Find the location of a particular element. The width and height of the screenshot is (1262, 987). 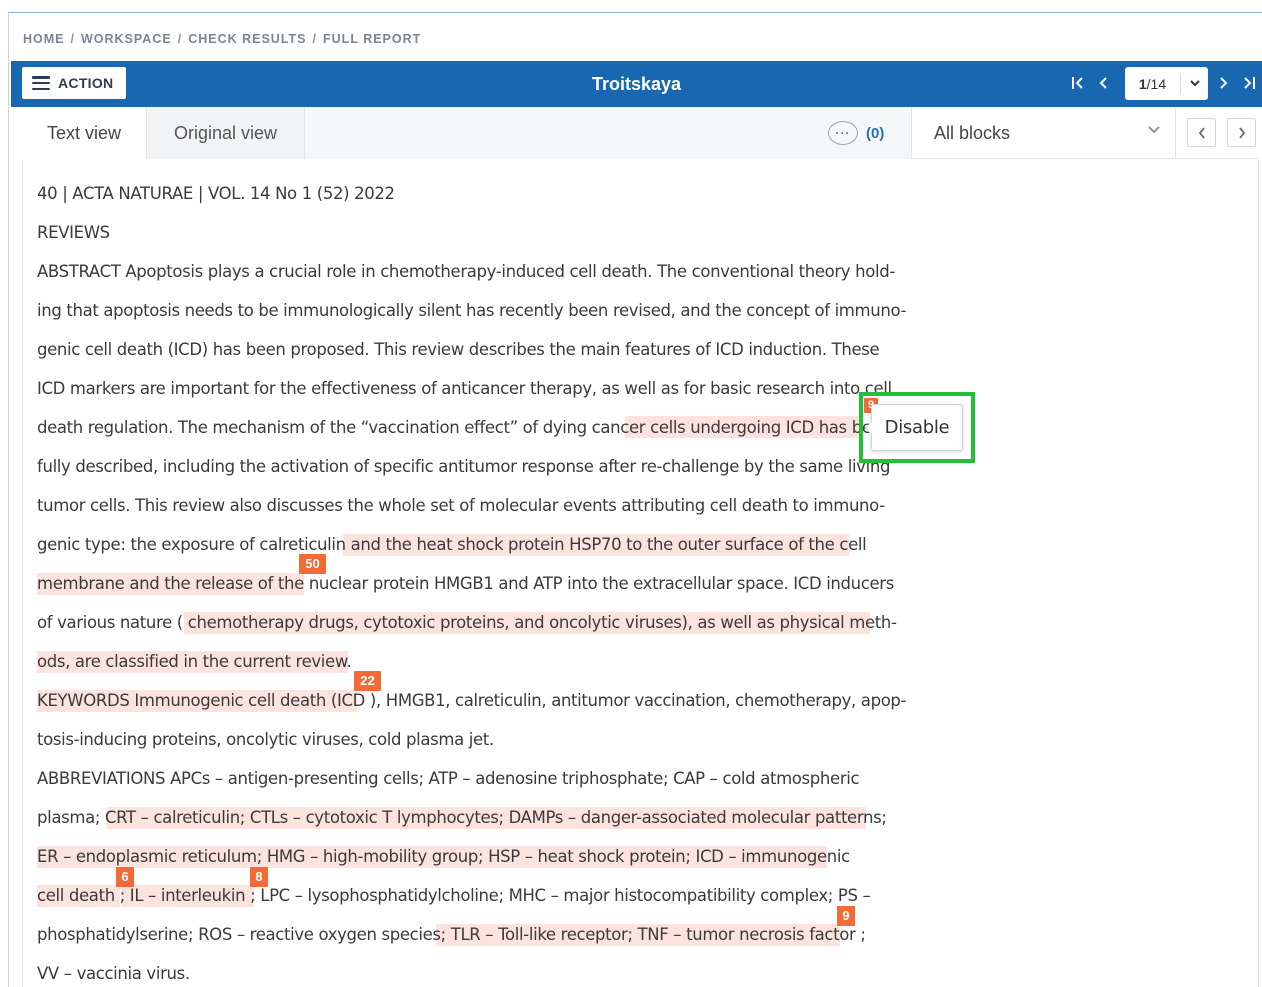

tab-original-view: Original view is located at coordinates (226, 133).